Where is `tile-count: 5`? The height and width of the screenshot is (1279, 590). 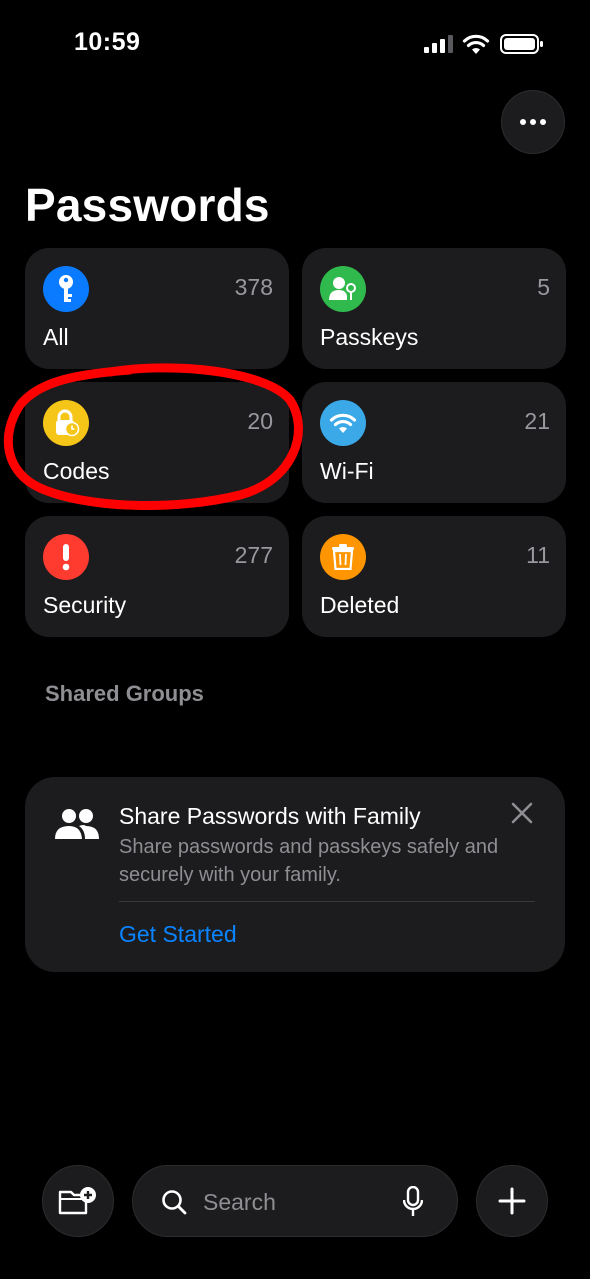 tile-count: 5 is located at coordinates (543, 287).